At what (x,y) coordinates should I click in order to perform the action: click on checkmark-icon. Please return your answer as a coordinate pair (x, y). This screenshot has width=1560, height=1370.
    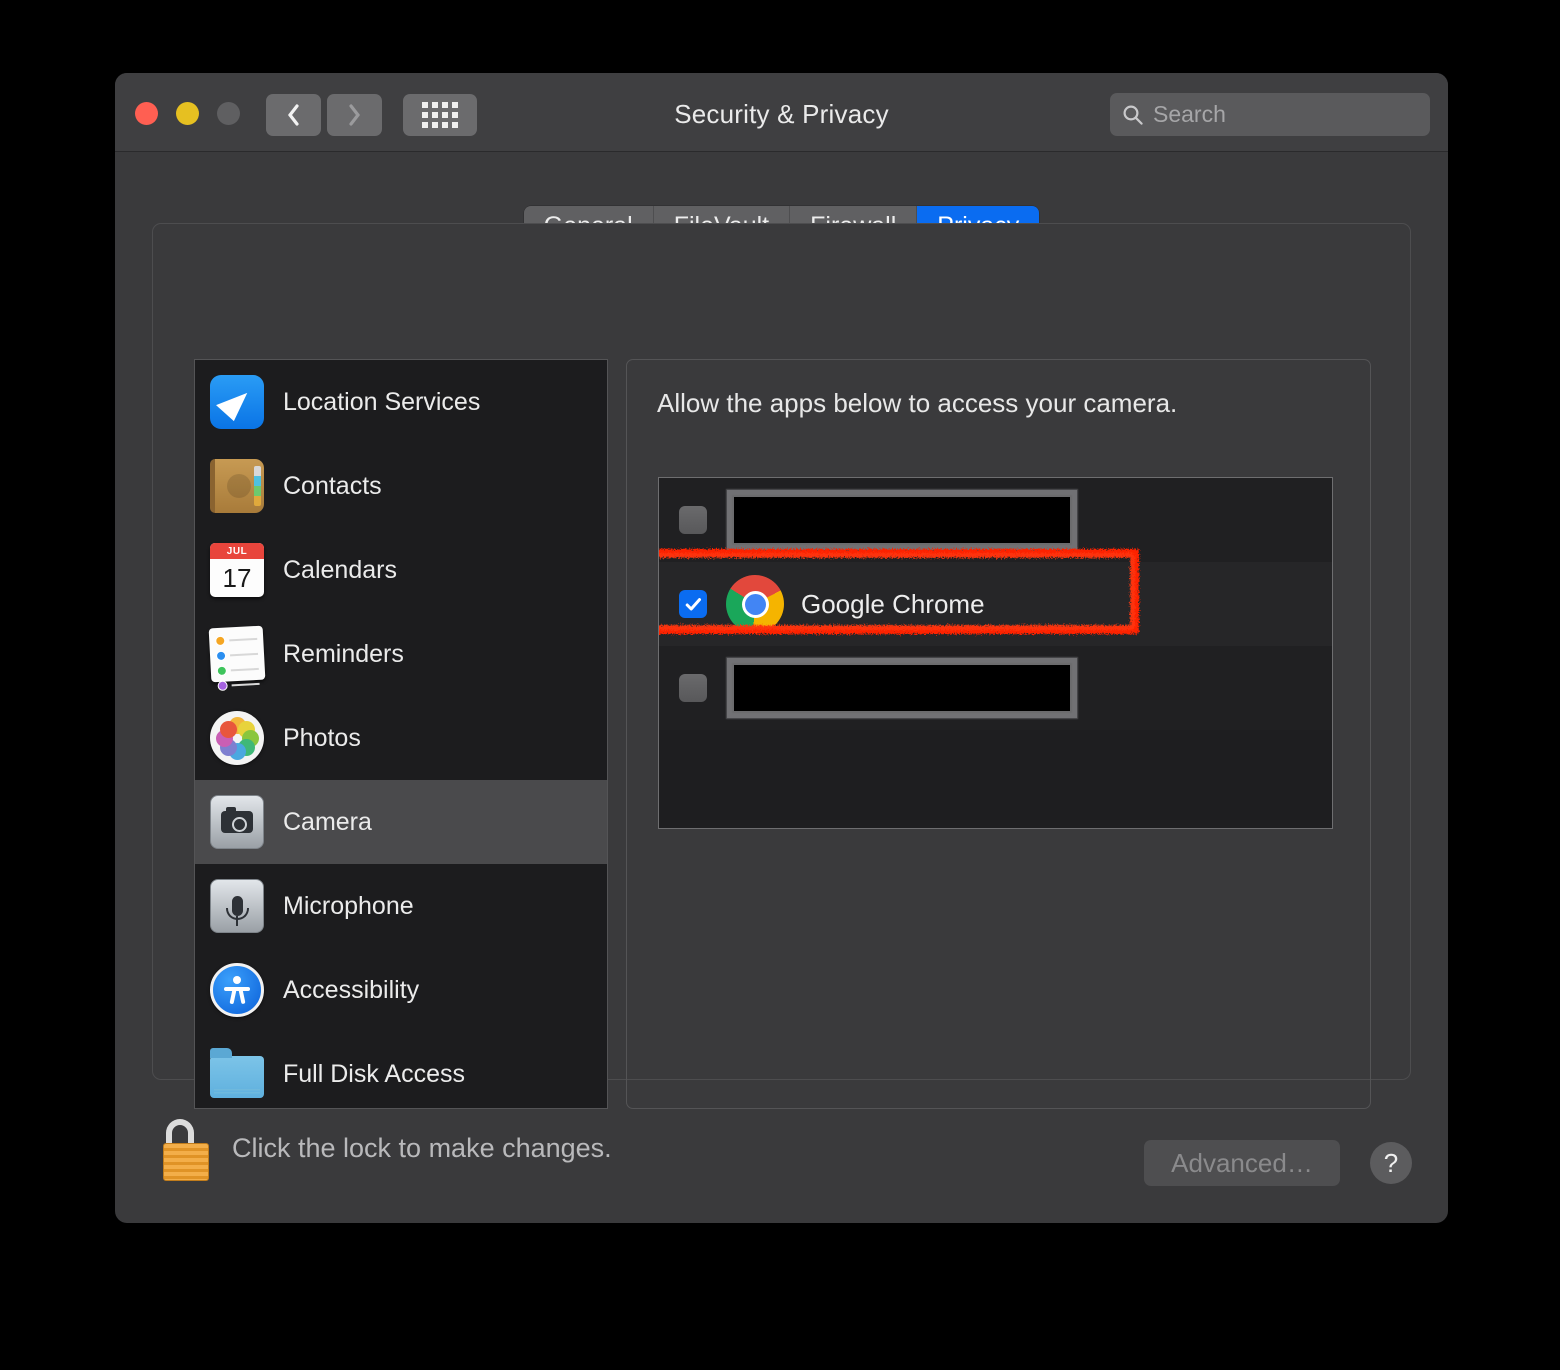
    Looking at the image, I should click on (693, 603).